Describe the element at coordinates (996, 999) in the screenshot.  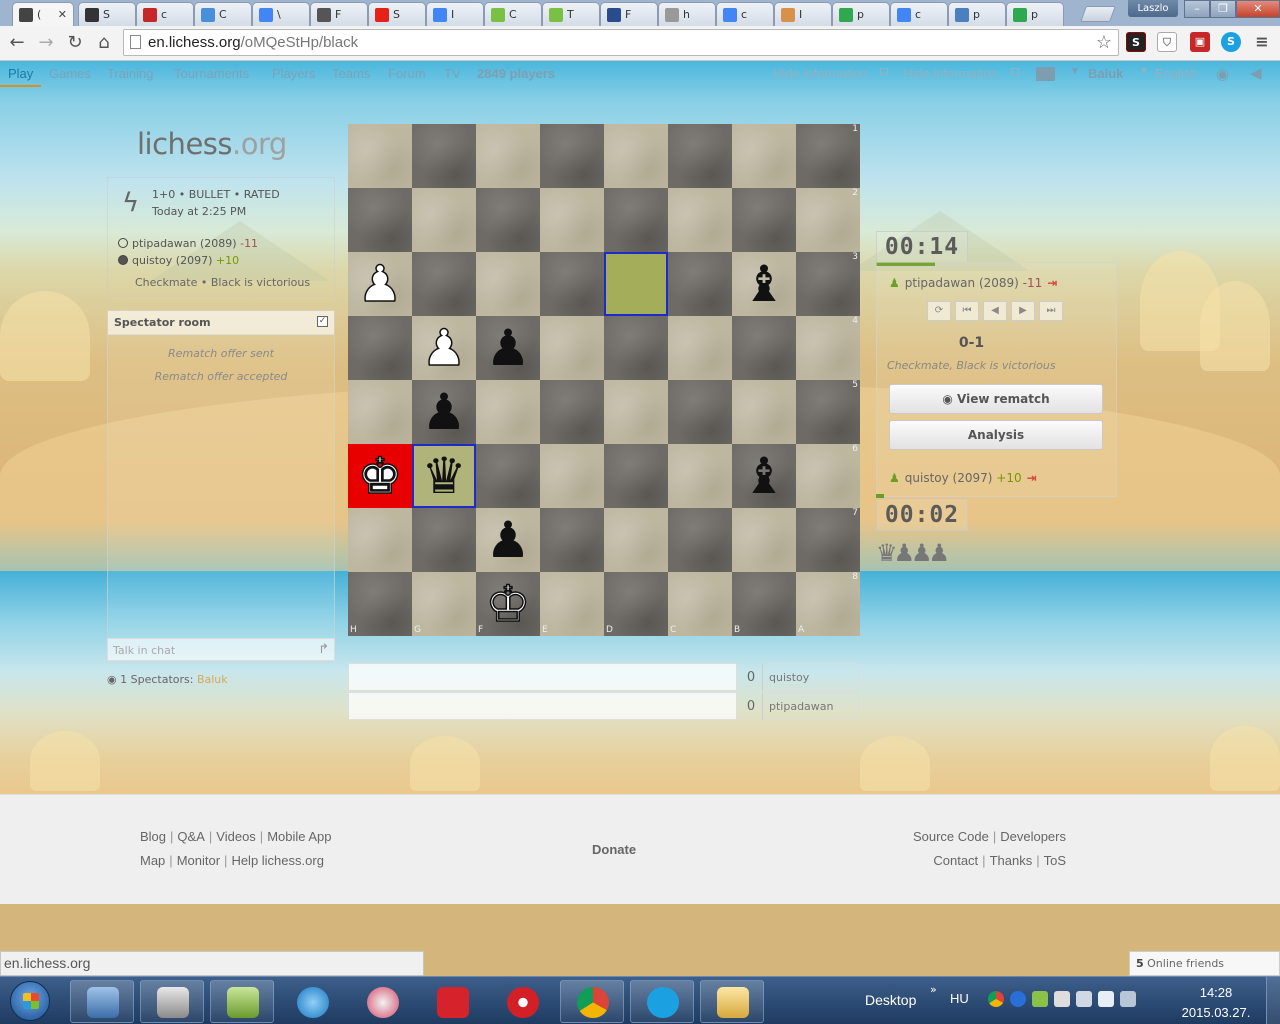
I see `chrome-tray-icon` at that location.